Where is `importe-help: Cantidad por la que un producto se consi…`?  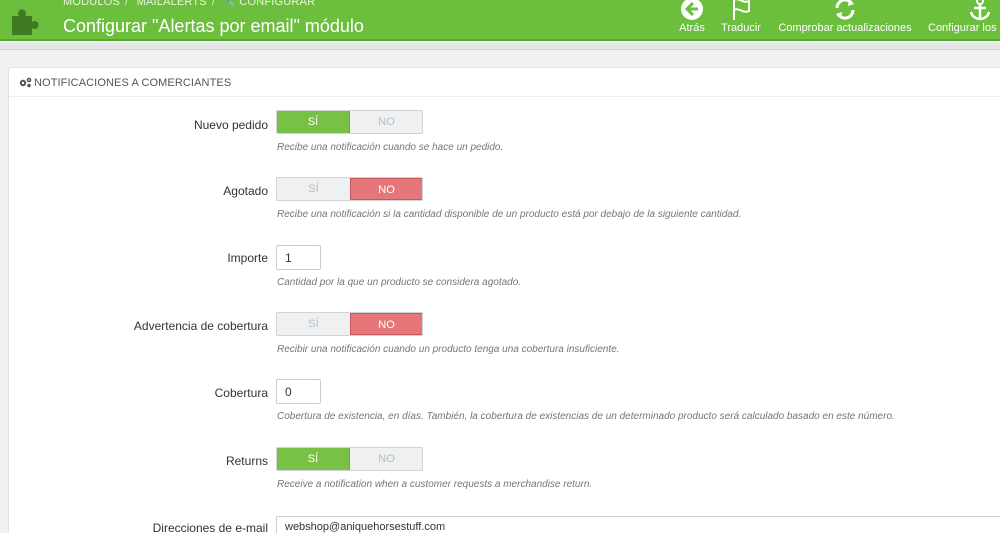
importe-help: Cantidad por la que un producto se consi… is located at coordinates (399, 282).